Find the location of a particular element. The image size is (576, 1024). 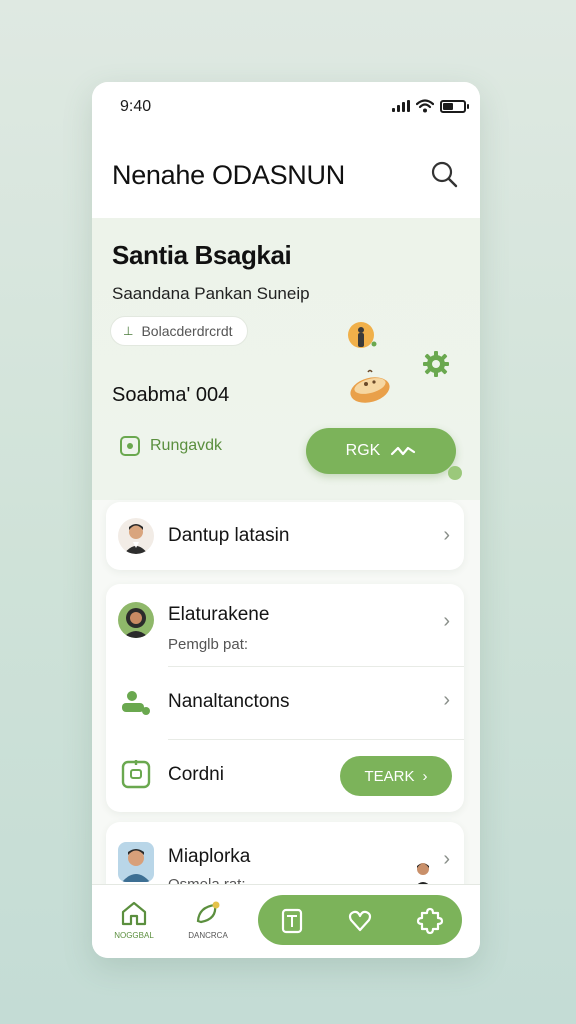

nav-action-group is located at coordinates (360, 920).